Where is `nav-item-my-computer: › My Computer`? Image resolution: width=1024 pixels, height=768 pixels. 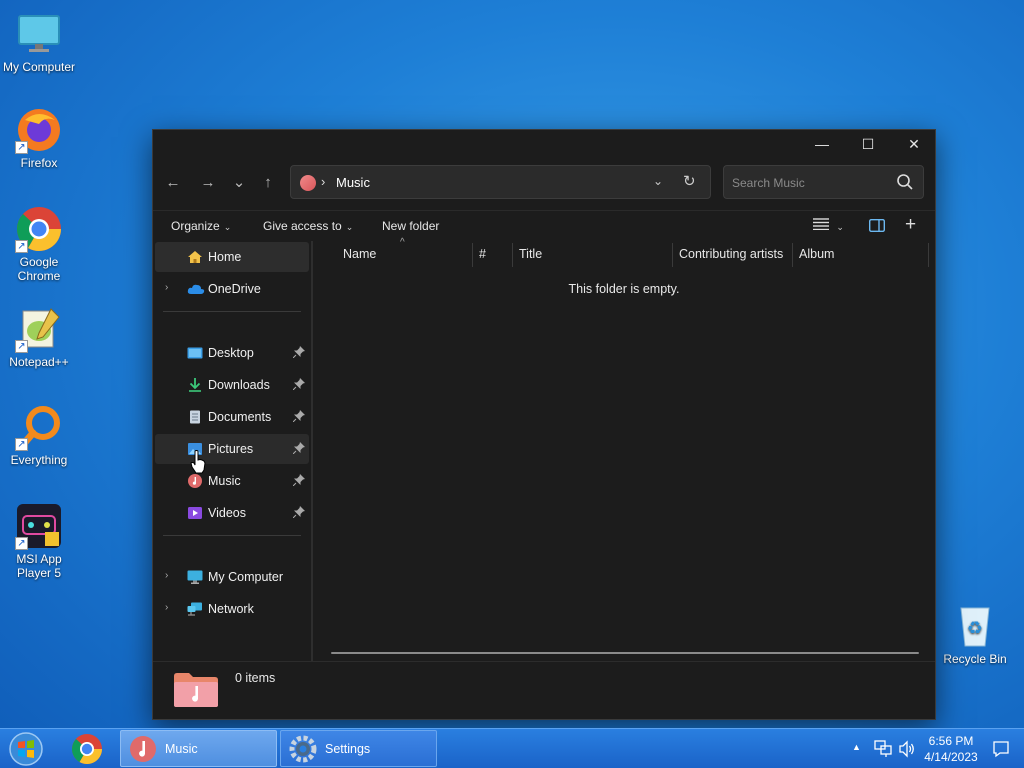
nav-item-my-computer: › My Computer is located at coordinates (232, 577).